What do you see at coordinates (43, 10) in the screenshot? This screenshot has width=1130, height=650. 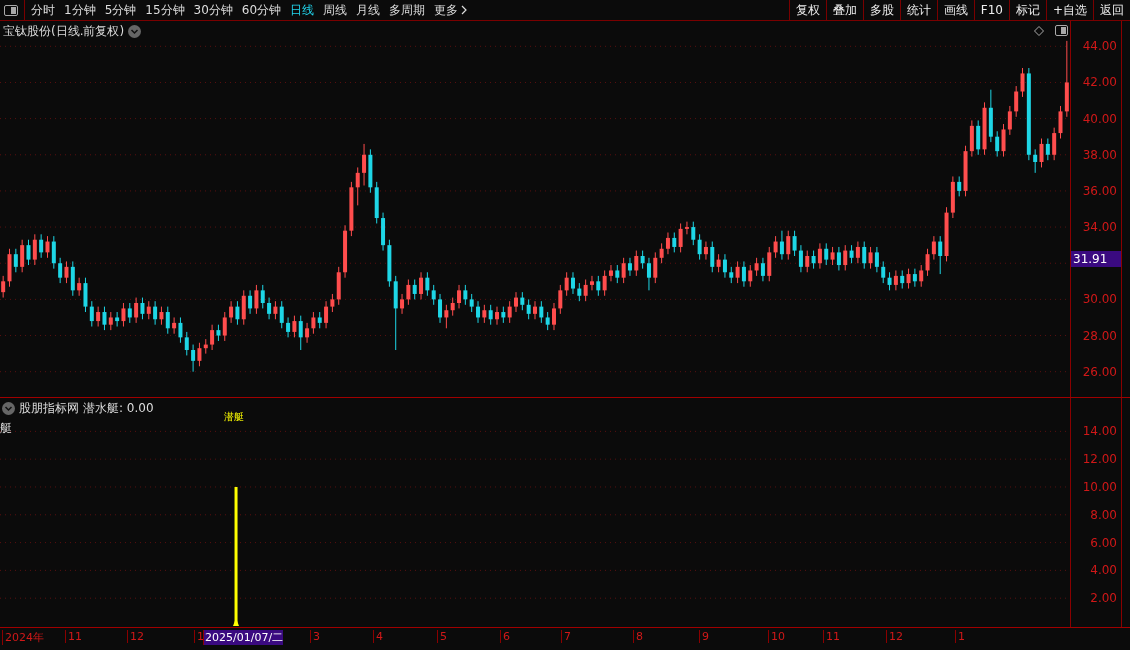 I see `period-tab: 分时` at bounding box center [43, 10].